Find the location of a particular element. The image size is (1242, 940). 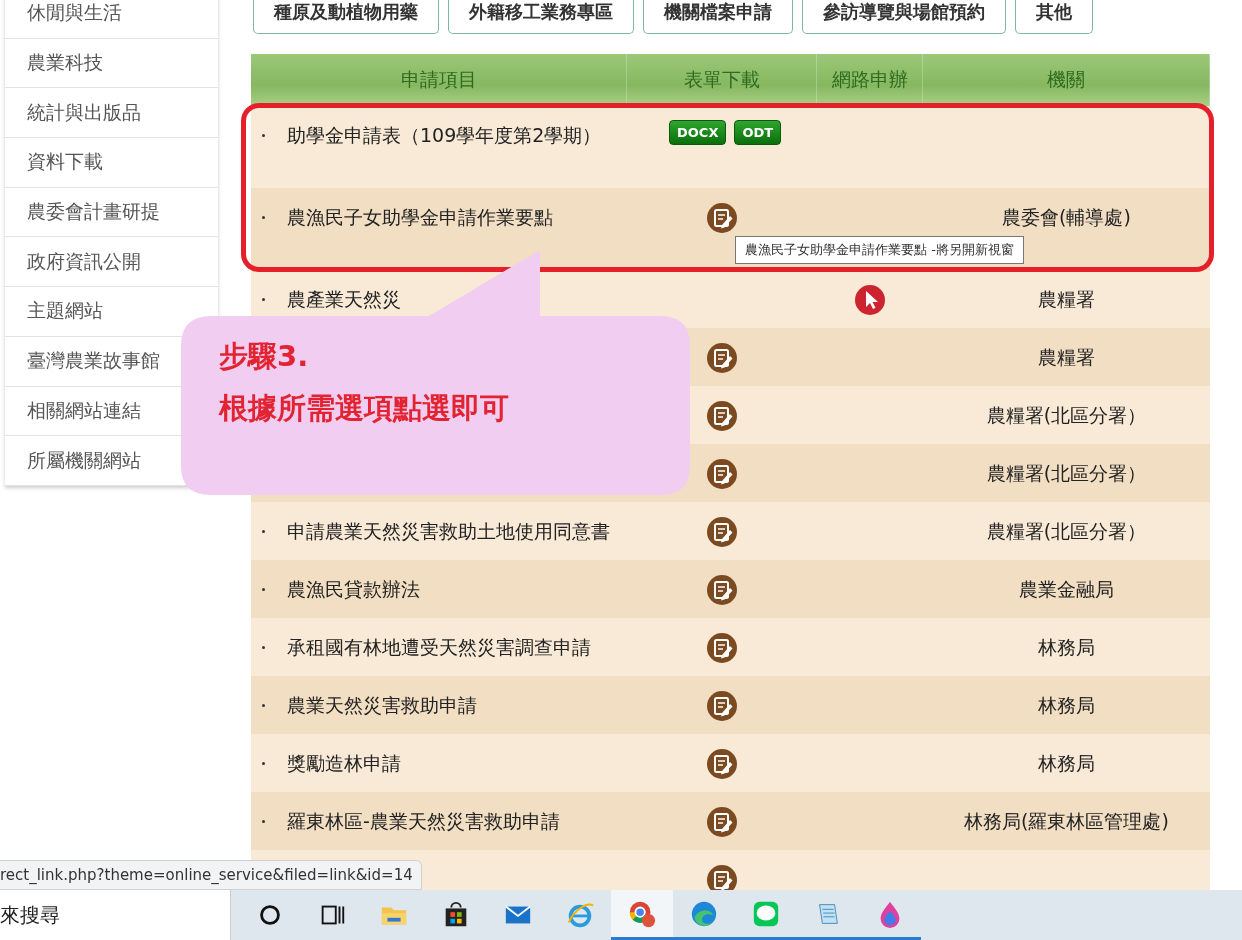

agency-text: 農業金融局 is located at coordinates (1066, 589).